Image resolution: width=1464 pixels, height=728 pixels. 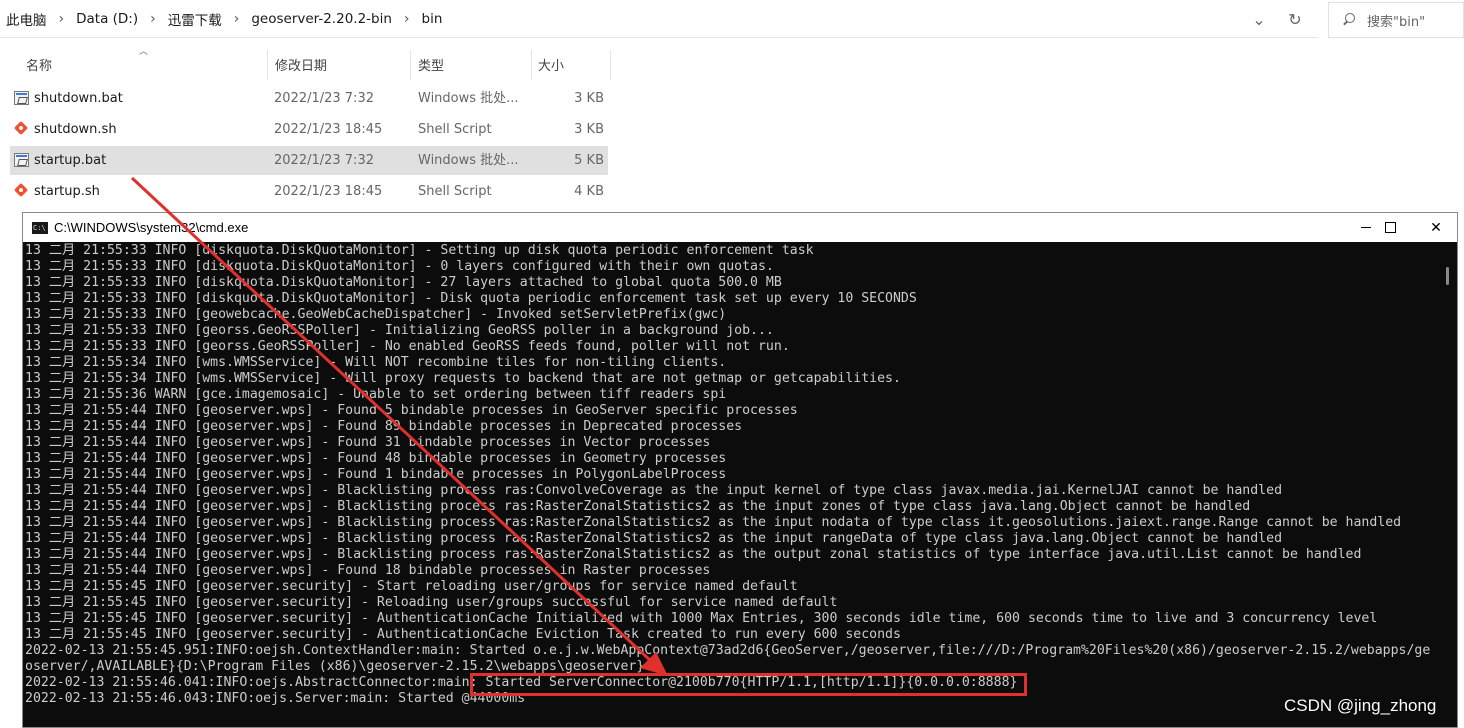 I want to click on watermark: CSDN @jing_zhong, so click(x=1360, y=705).